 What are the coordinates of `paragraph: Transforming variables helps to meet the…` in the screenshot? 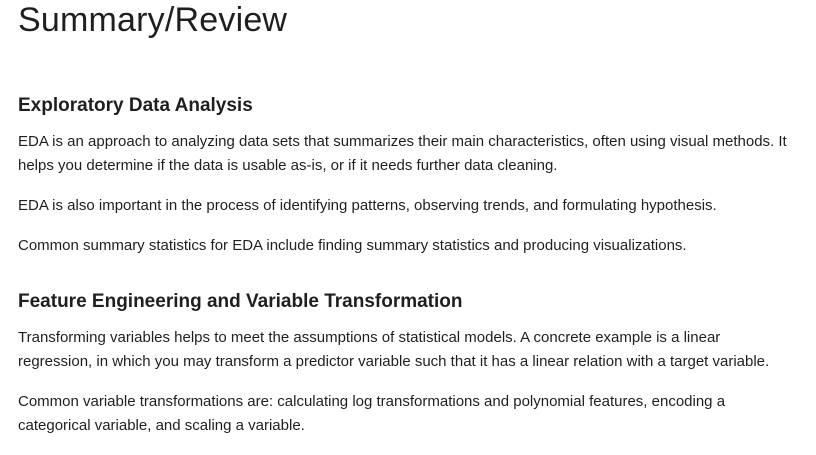 It's located at (394, 349).